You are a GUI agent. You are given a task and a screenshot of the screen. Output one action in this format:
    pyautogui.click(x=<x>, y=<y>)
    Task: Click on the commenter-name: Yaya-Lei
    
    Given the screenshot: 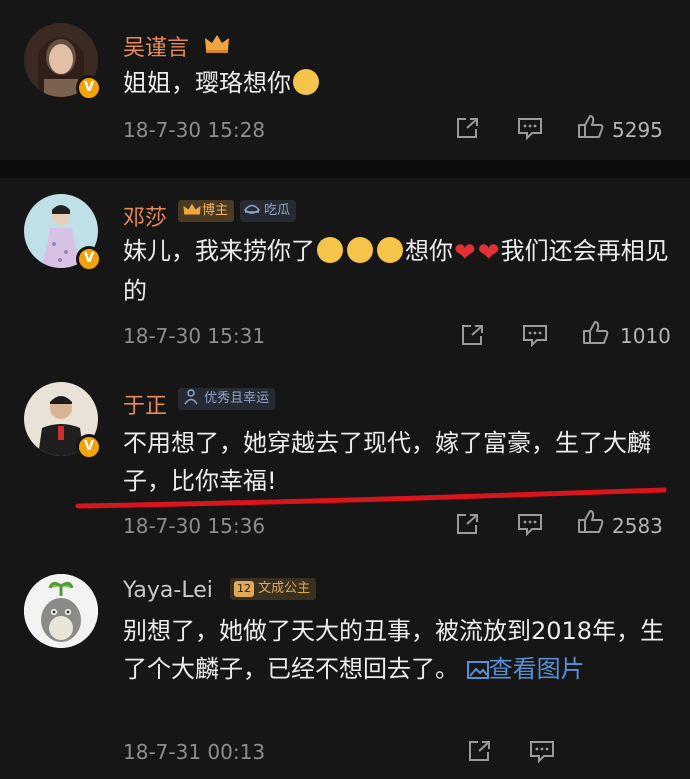 What is the action you would take?
    pyautogui.click(x=168, y=590)
    